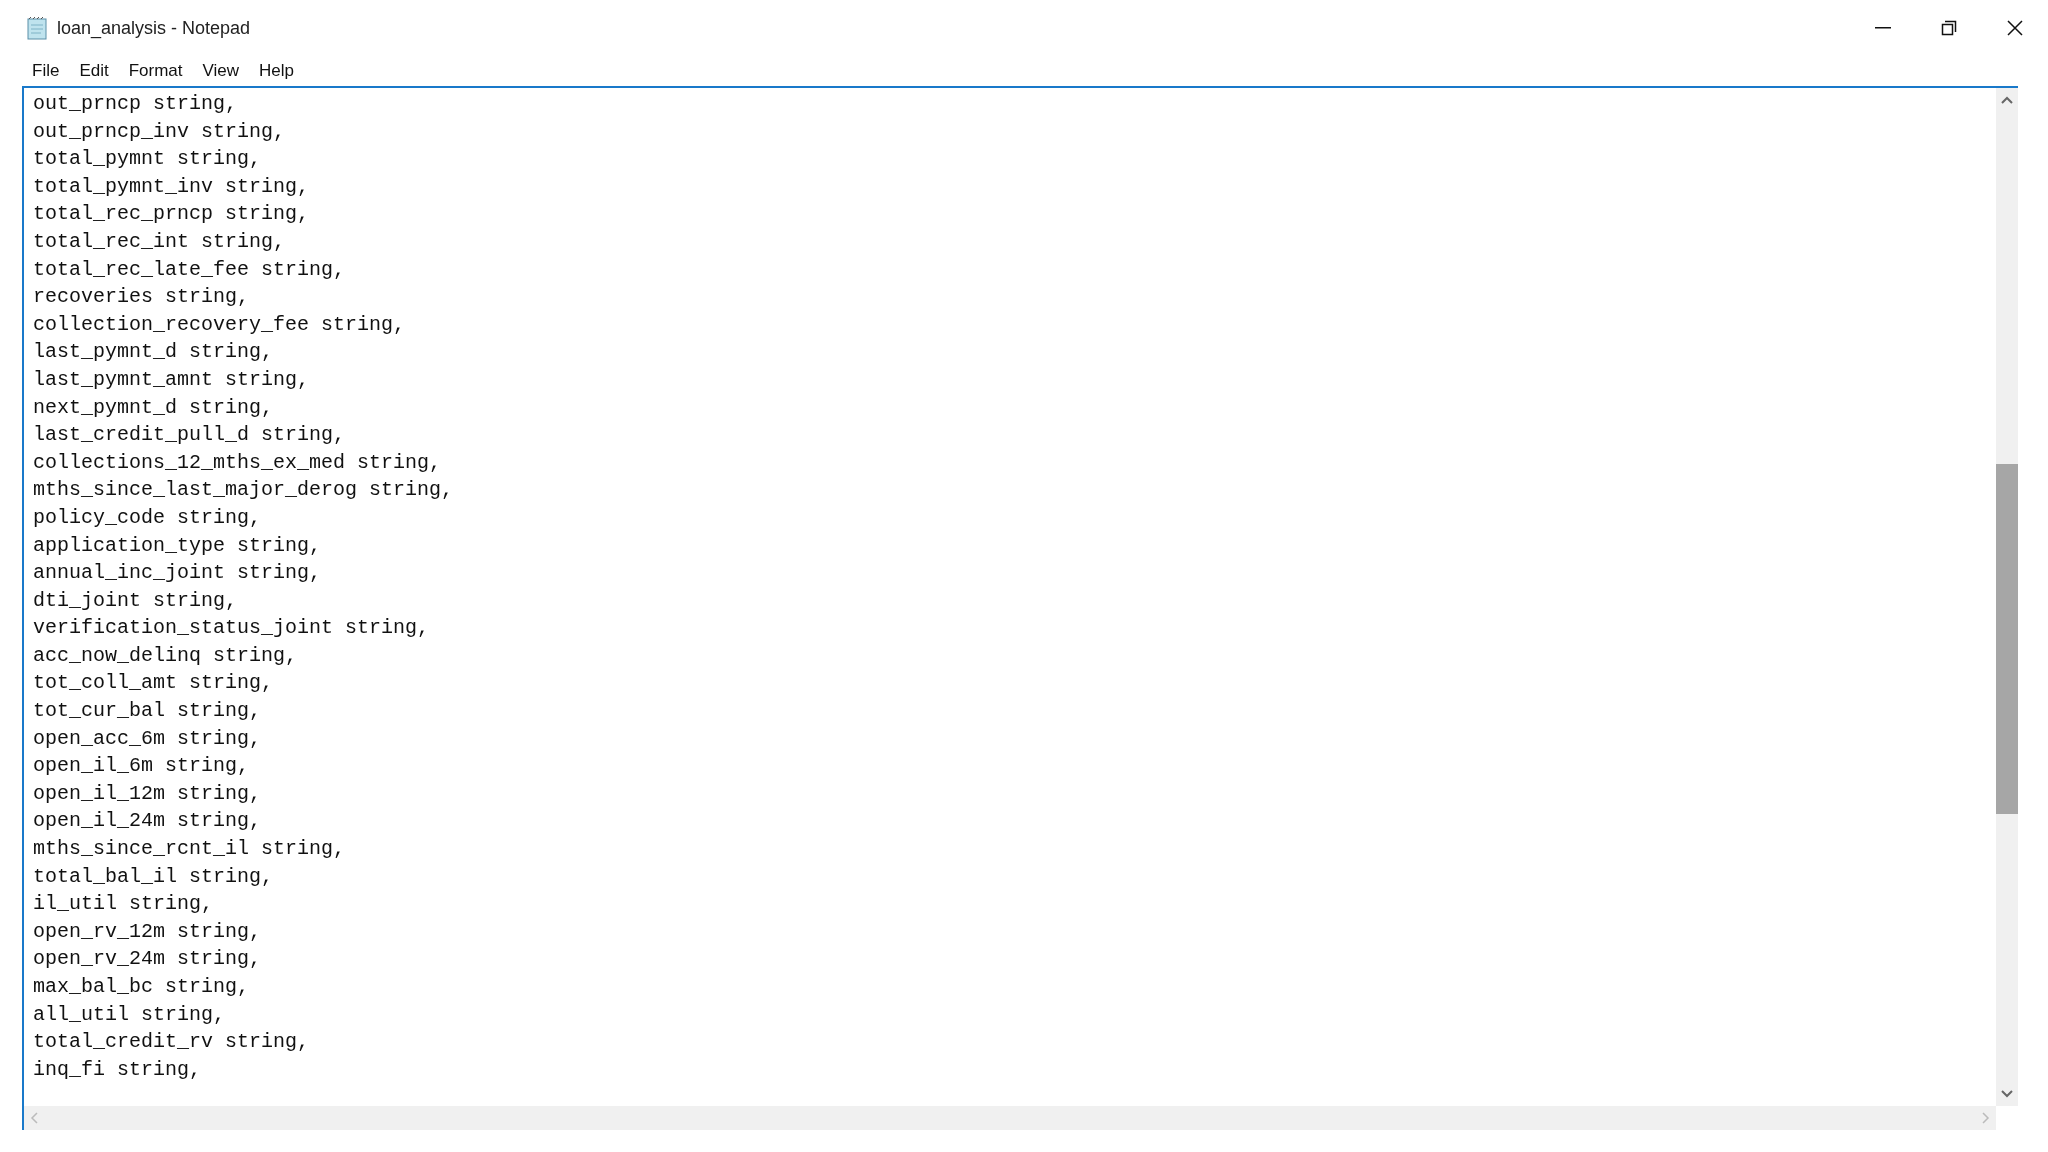  What do you see at coordinates (231, 628) in the screenshot?
I see `code-line: verification_status_joint string,` at bounding box center [231, 628].